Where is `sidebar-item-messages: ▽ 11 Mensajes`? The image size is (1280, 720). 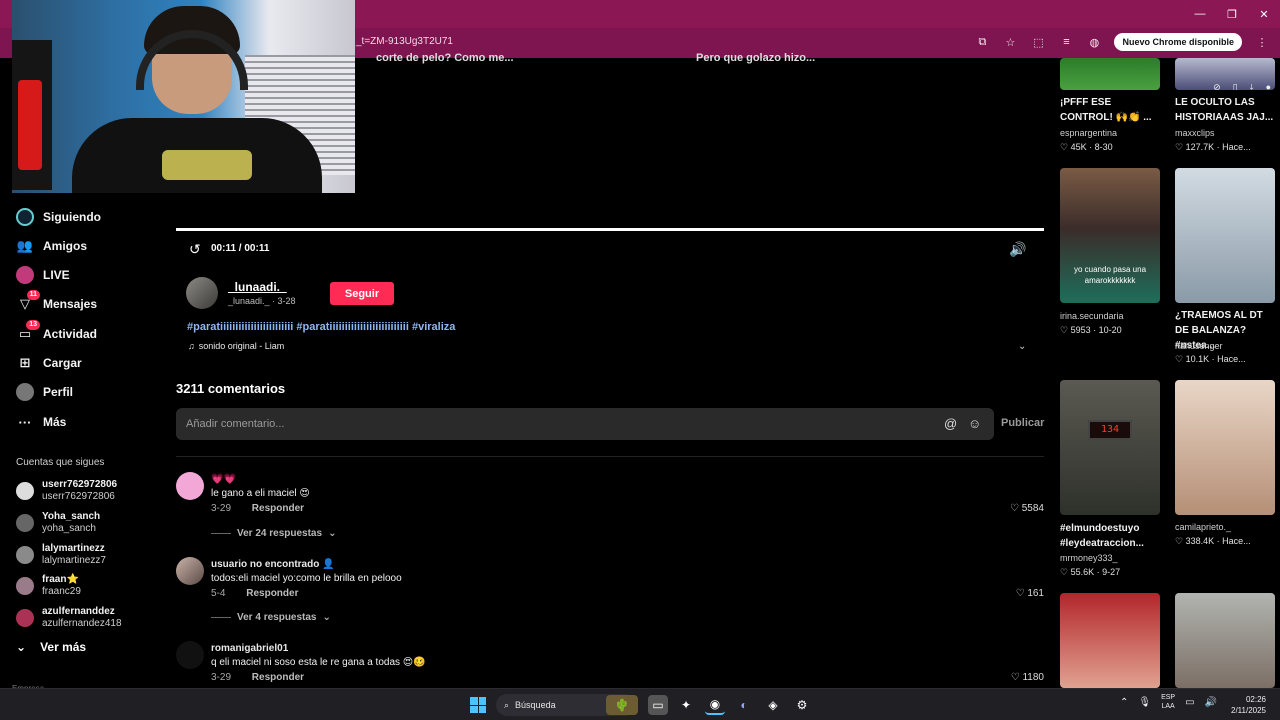
sidebar-item-messages: ▽ 11 Mensajes is located at coordinates (56, 302).